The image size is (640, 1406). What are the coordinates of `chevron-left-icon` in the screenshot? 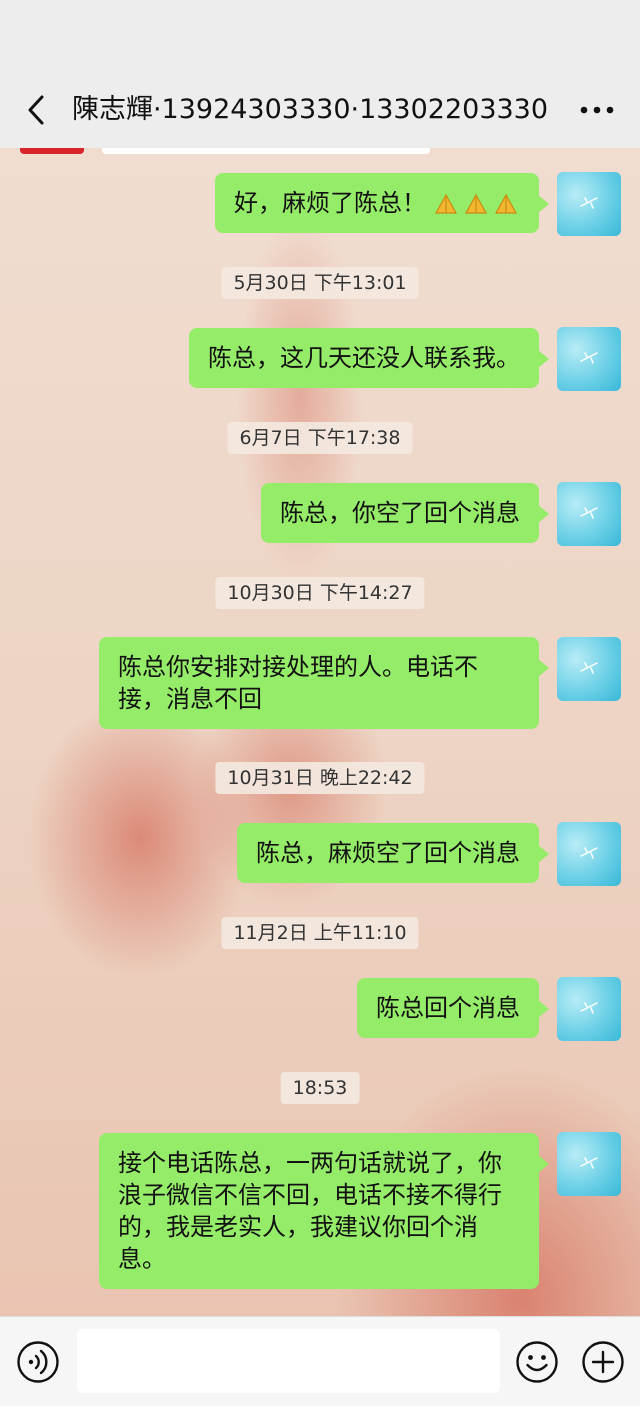 It's located at (36, 110).